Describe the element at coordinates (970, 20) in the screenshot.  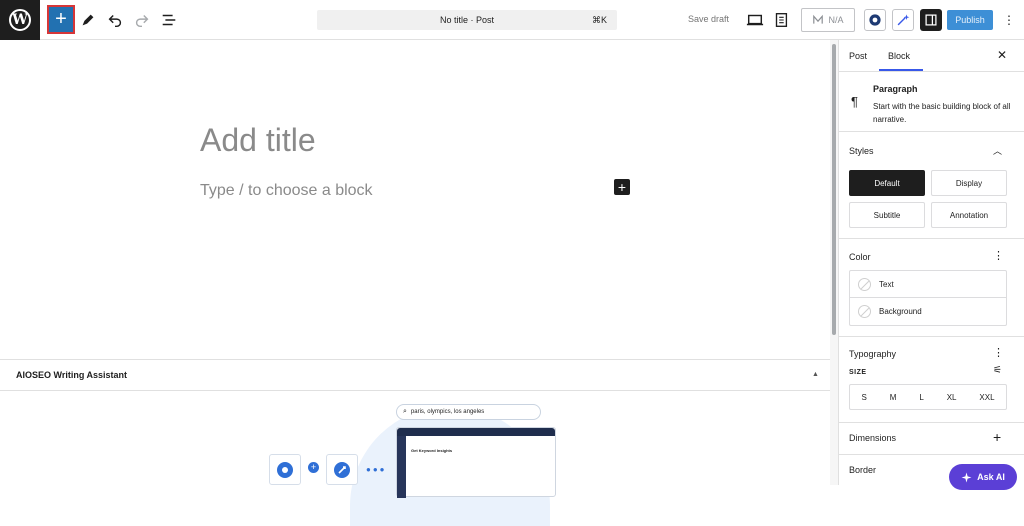
I see `publish-button: Publish` at that location.